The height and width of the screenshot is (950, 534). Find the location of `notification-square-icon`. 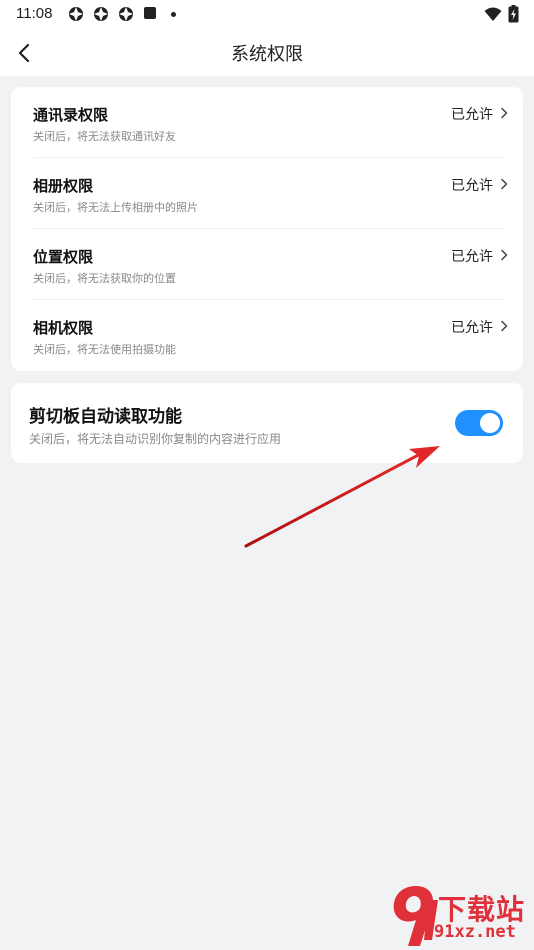

notification-square-icon is located at coordinates (150, 13).